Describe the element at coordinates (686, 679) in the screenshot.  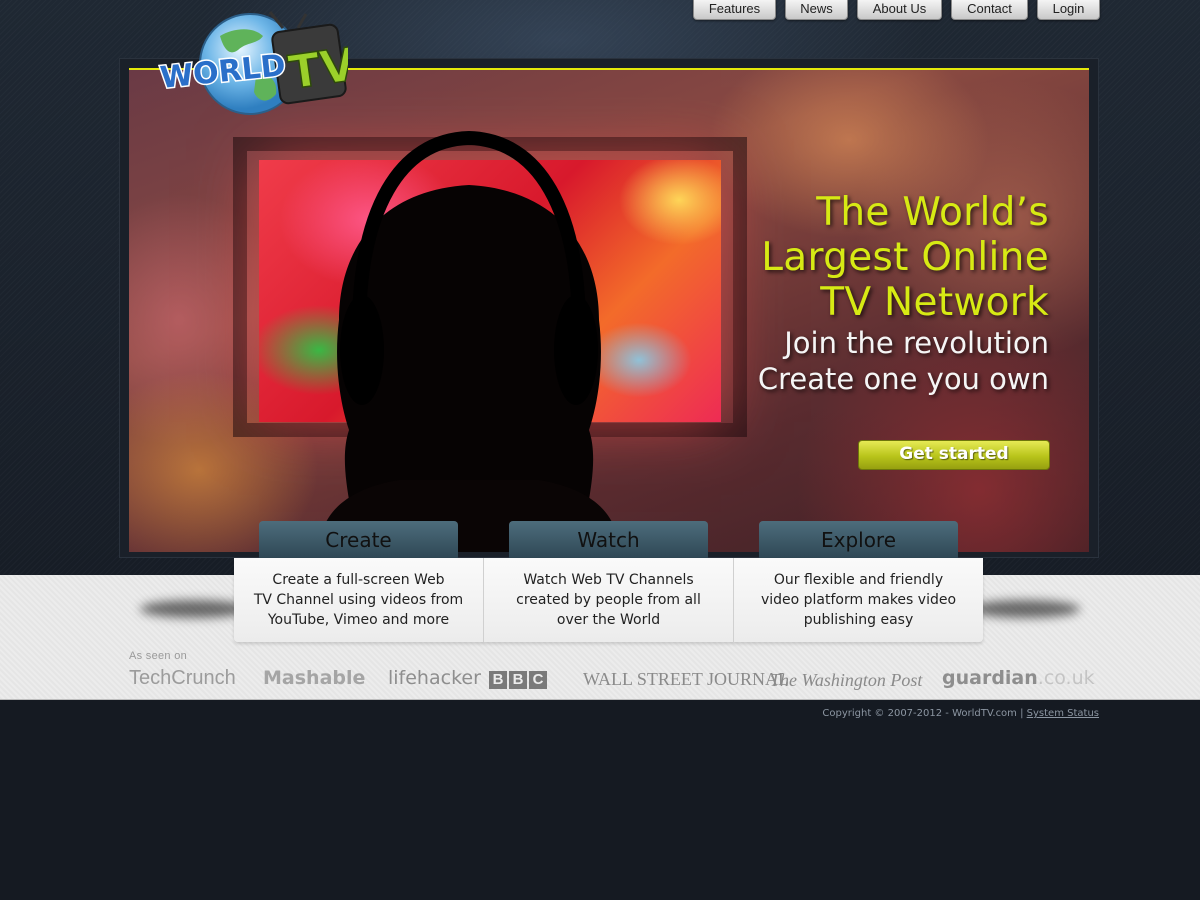
I see `wsj-logo: WALL STREET JOURNAL` at that location.